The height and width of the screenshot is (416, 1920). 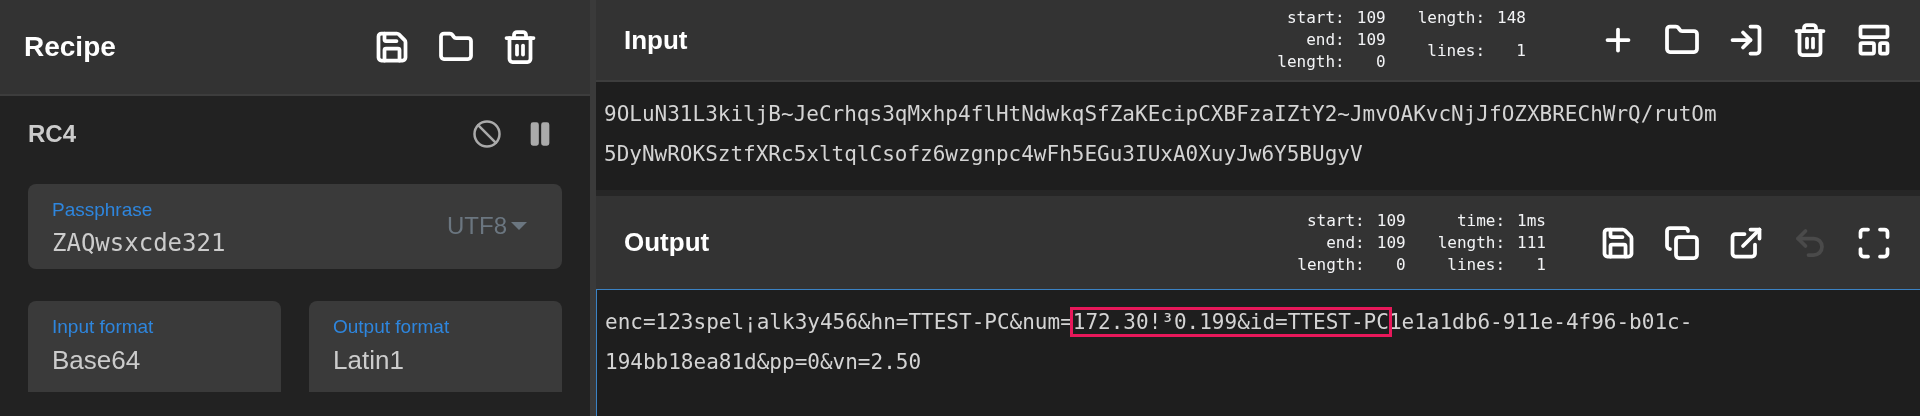 What do you see at coordinates (1511, 18) in the screenshot?
I see `stat-value: 148` at bounding box center [1511, 18].